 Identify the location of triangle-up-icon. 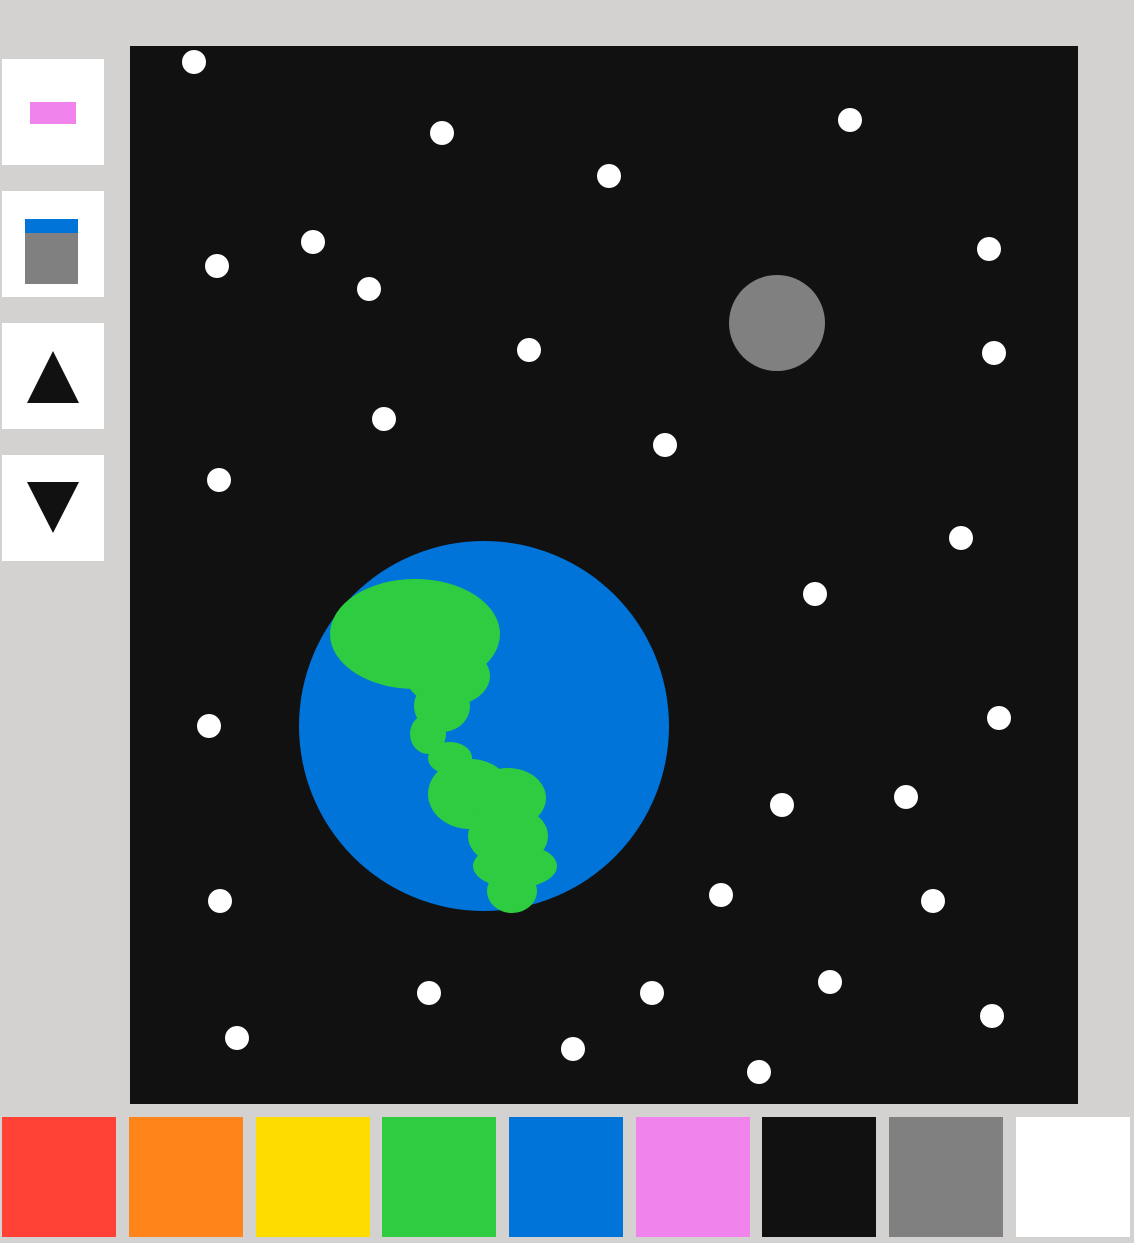
(53, 377).